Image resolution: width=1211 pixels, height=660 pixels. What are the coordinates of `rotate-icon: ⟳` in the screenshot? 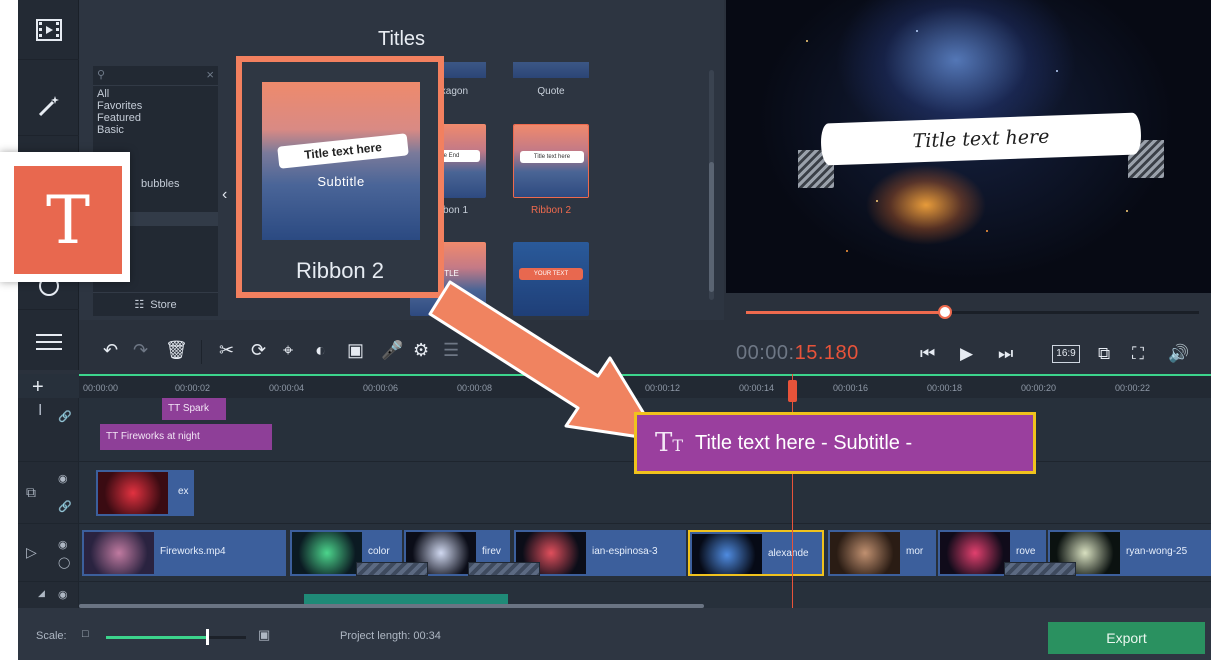 It's located at (258, 350).